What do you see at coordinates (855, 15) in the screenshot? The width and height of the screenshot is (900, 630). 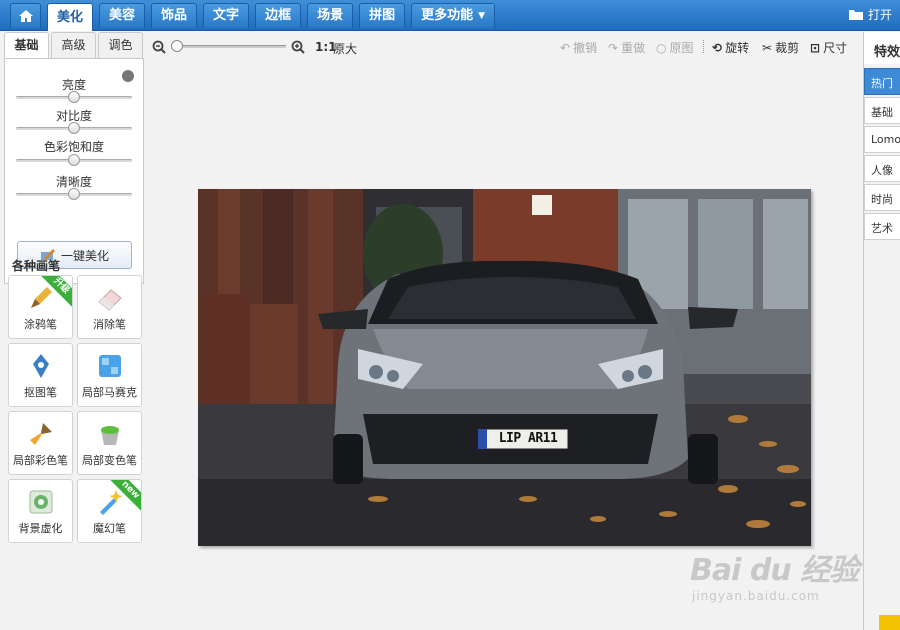 I see `folder-icon` at bounding box center [855, 15].